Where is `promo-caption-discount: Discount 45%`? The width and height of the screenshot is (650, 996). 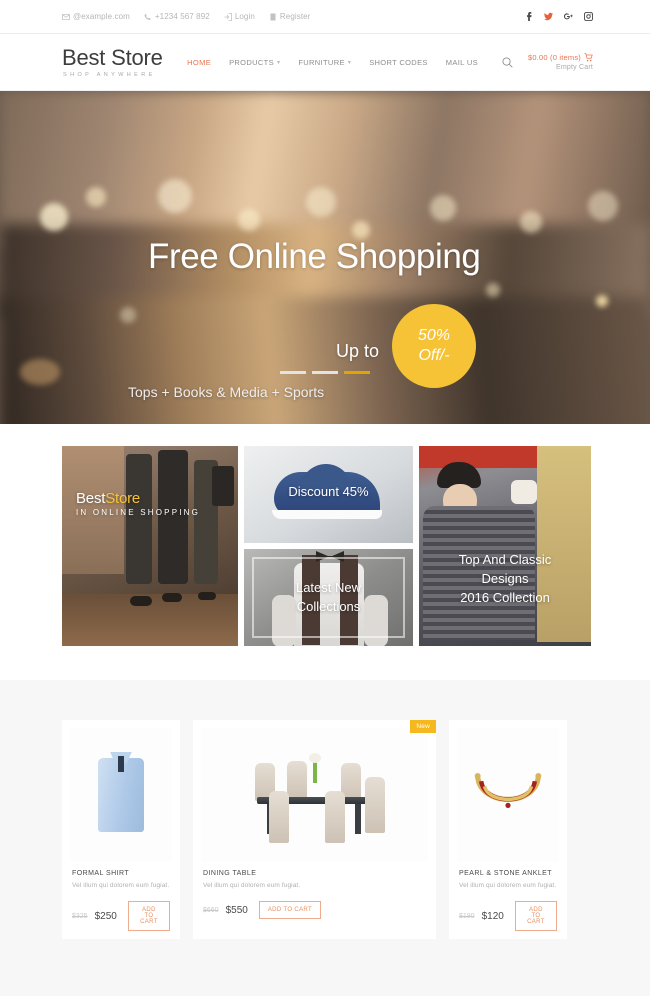 promo-caption-discount: Discount 45% is located at coordinates (328, 491).